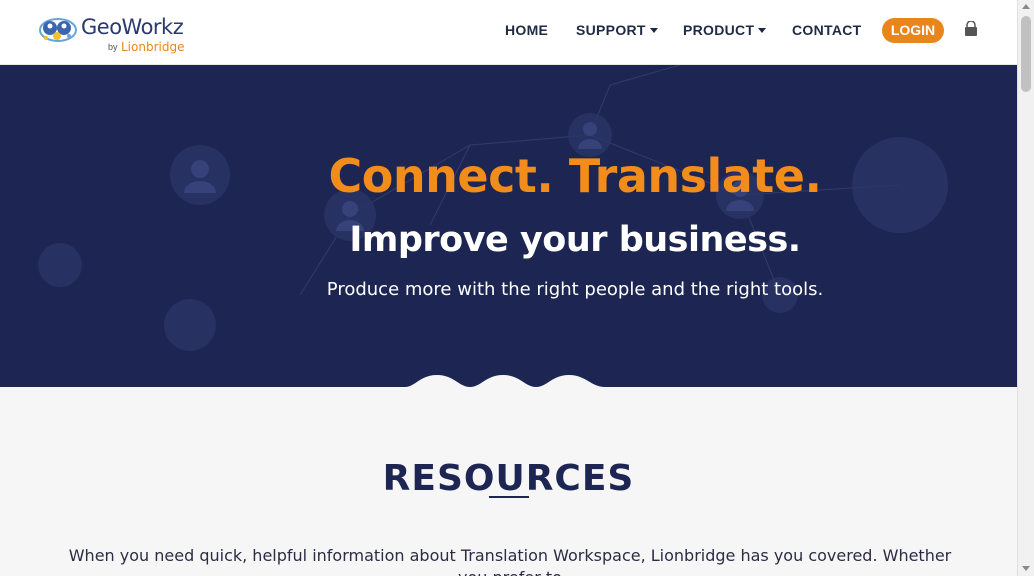 The width and height of the screenshot is (1034, 576). What do you see at coordinates (611, 30) in the screenshot?
I see `nav-support-label: SUPPORT` at bounding box center [611, 30].